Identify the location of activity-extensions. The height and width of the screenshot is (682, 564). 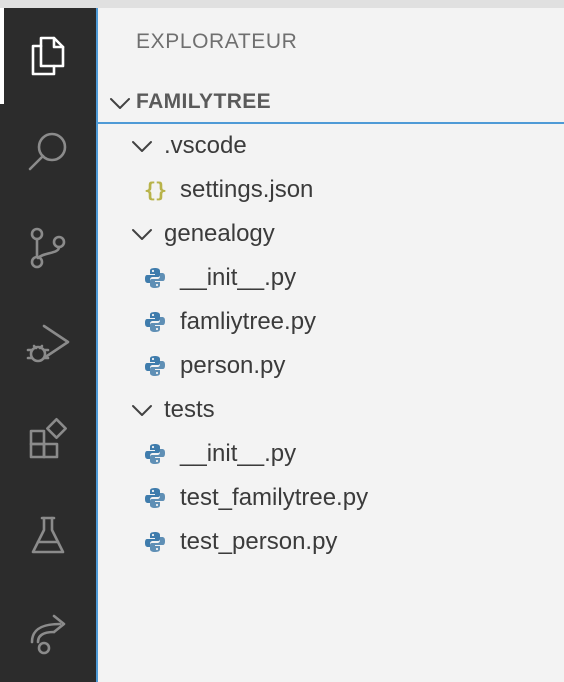
(48, 440).